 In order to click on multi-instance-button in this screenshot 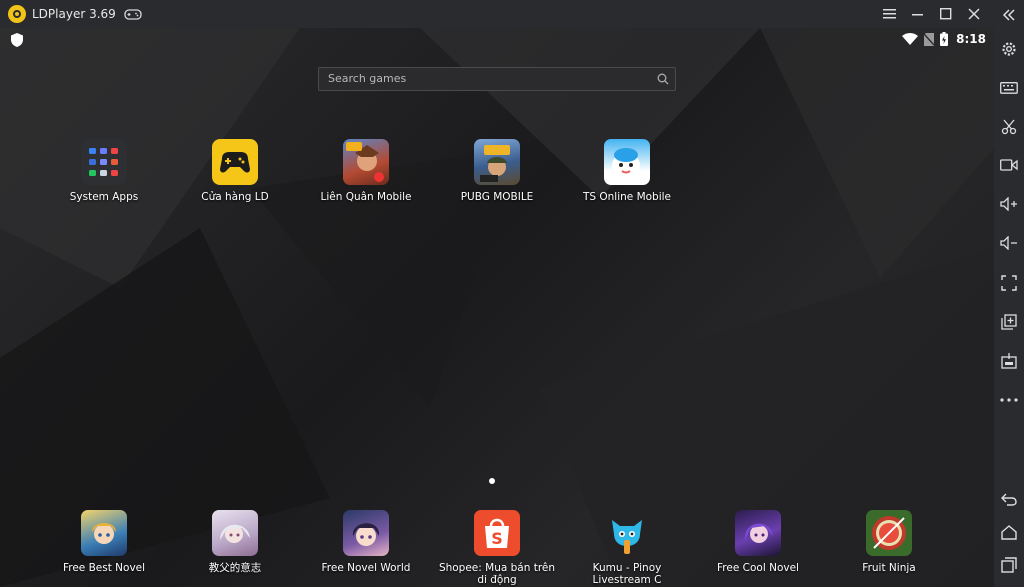, I will do `click(1009, 322)`.